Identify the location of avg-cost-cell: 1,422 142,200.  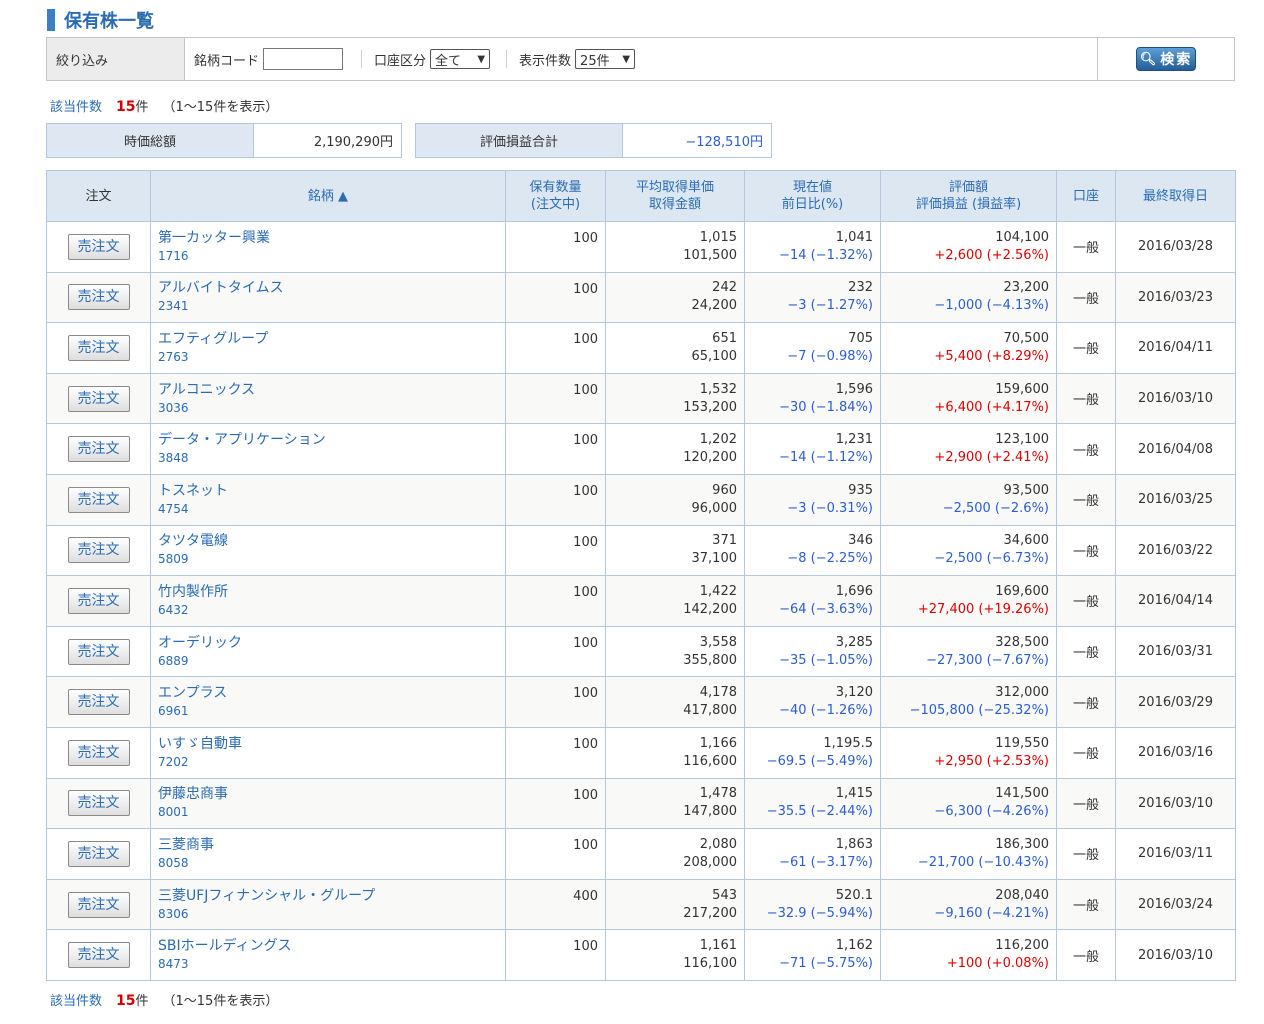
(675, 601).